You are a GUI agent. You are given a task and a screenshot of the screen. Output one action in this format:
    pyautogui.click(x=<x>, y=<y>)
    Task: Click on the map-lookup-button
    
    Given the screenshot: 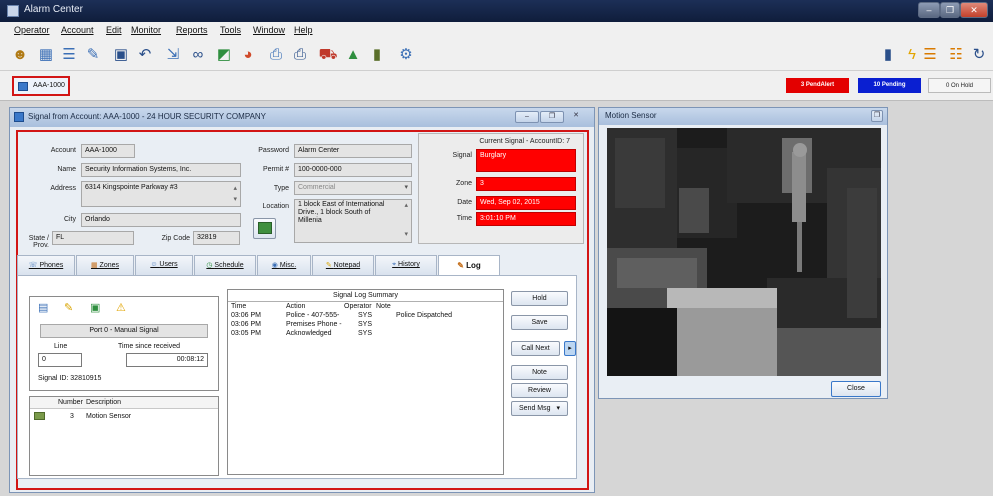 What is the action you would take?
    pyautogui.click(x=264, y=228)
    